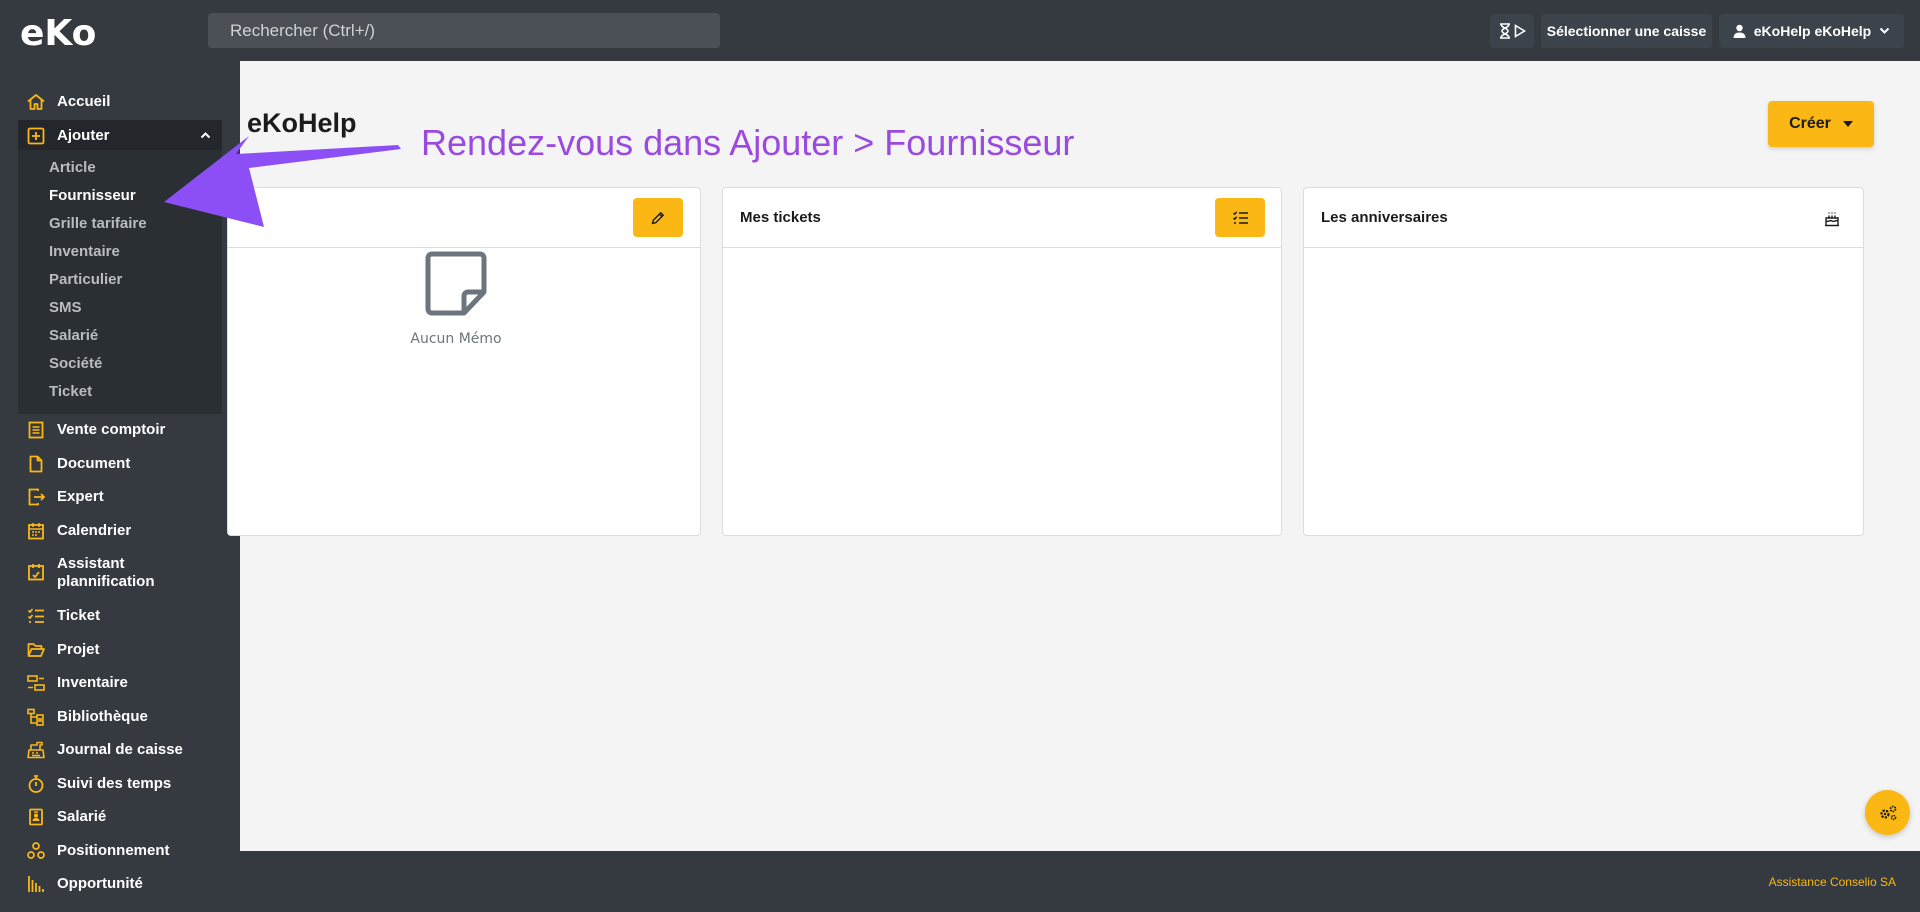  I want to click on cogs-icon, so click(1887, 812).